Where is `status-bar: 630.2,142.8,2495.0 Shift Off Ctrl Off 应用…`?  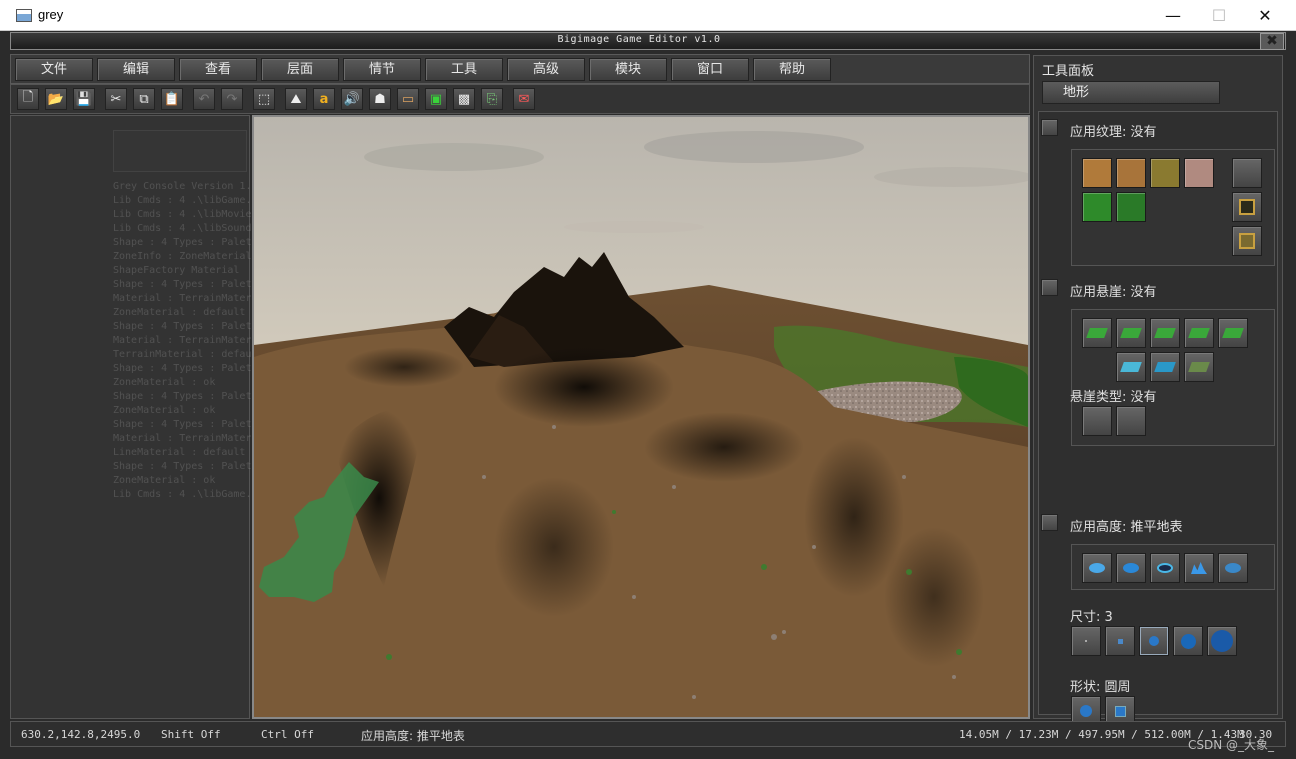
status-bar: 630.2,142.8,2495.0 Shift Off Ctrl Off 应用… is located at coordinates (648, 734).